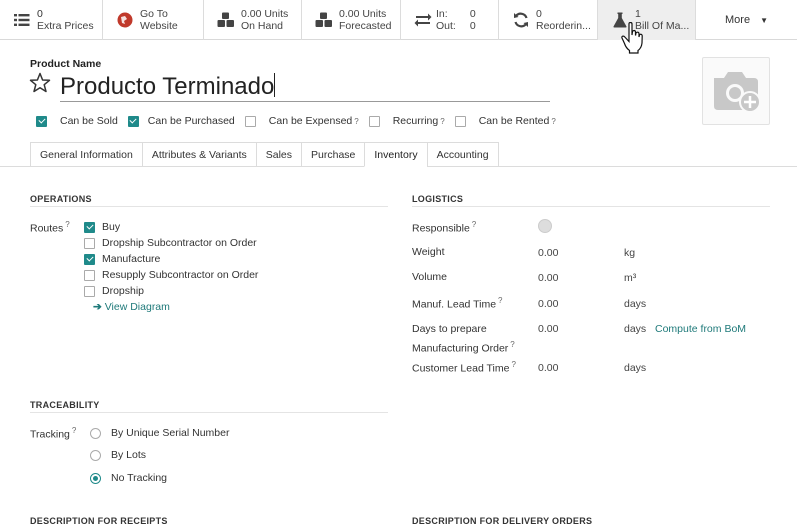 The height and width of the screenshot is (528, 797). I want to click on volume-label: Volume, so click(430, 277).